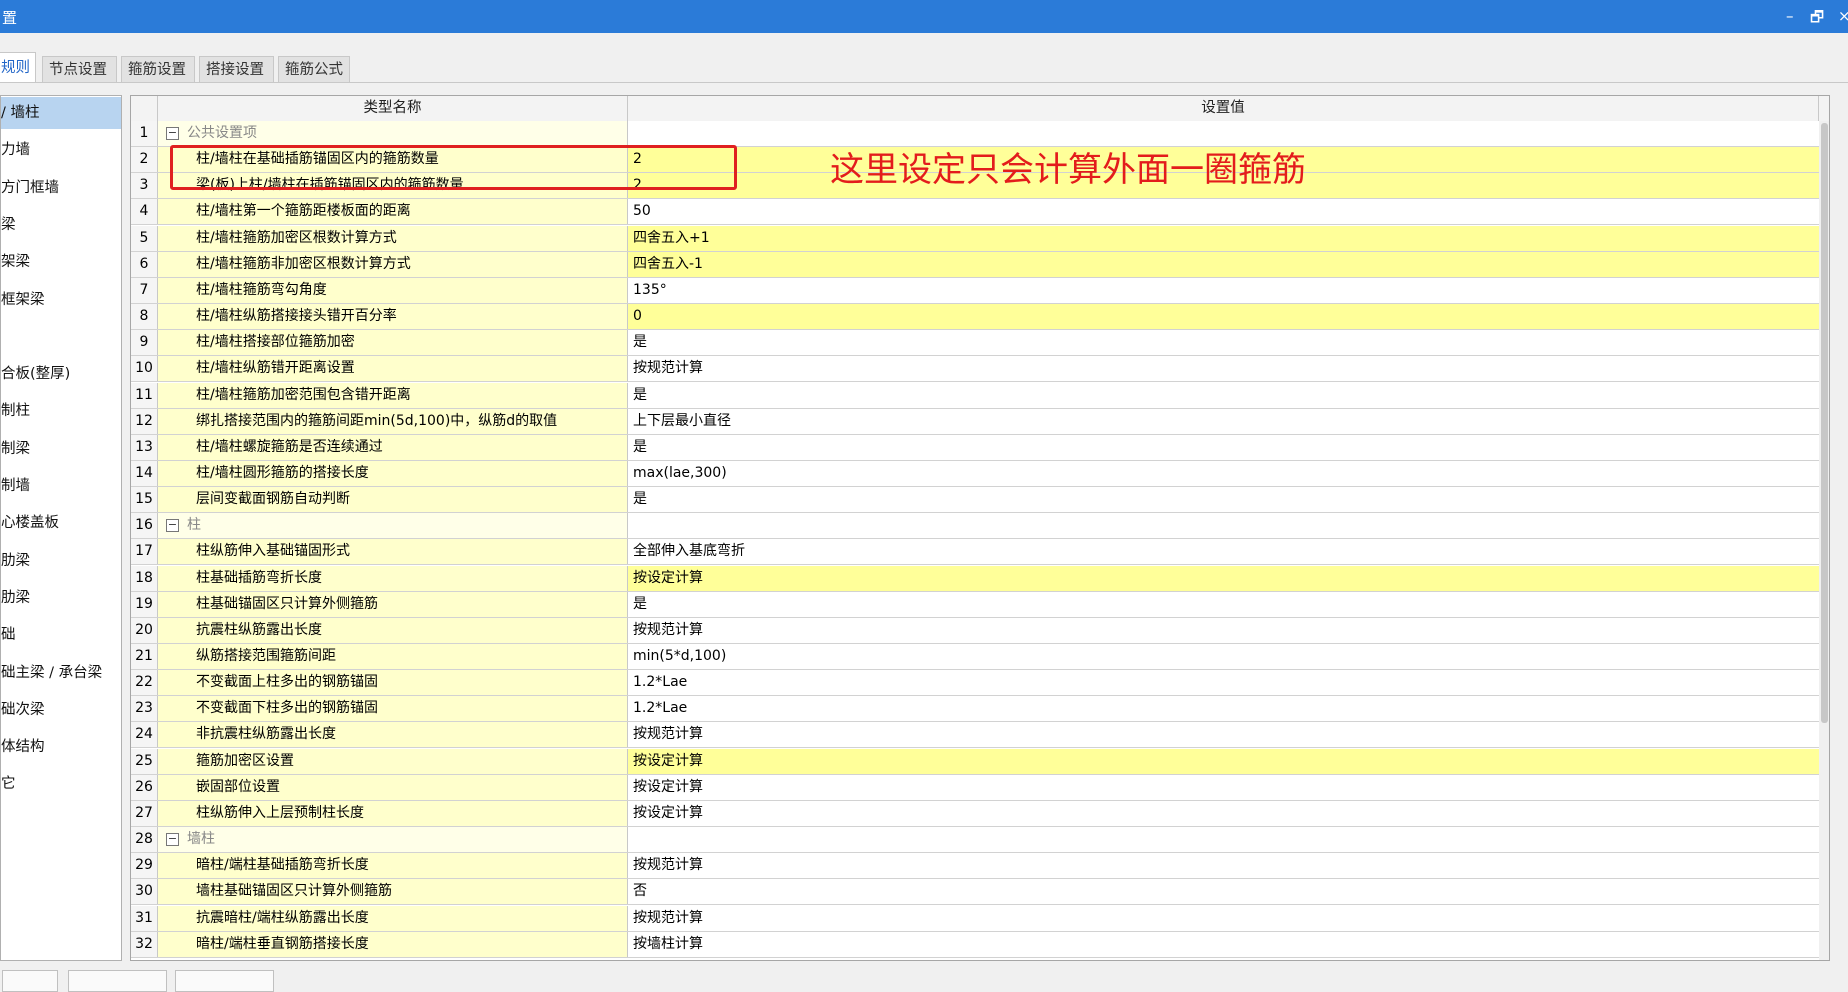  I want to click on table-row: 24 非抗震柱纵筋露出长度 按规范计算, so click(975, 735).